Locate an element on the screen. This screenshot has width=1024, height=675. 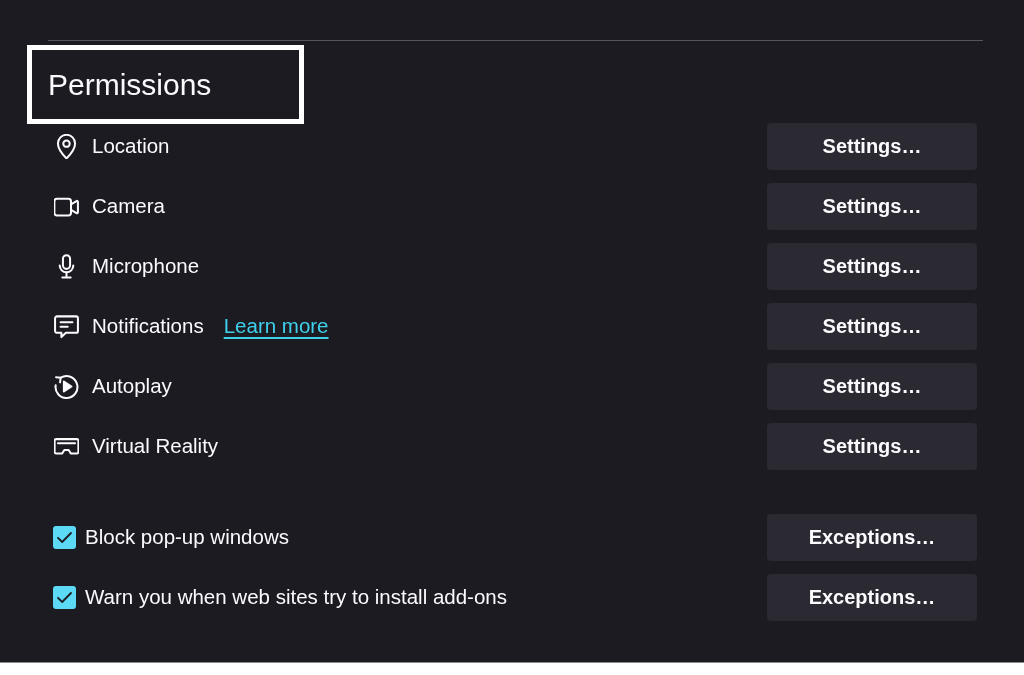
checkbox-label: Block pop-up windows is located at coordinates (187, 537).